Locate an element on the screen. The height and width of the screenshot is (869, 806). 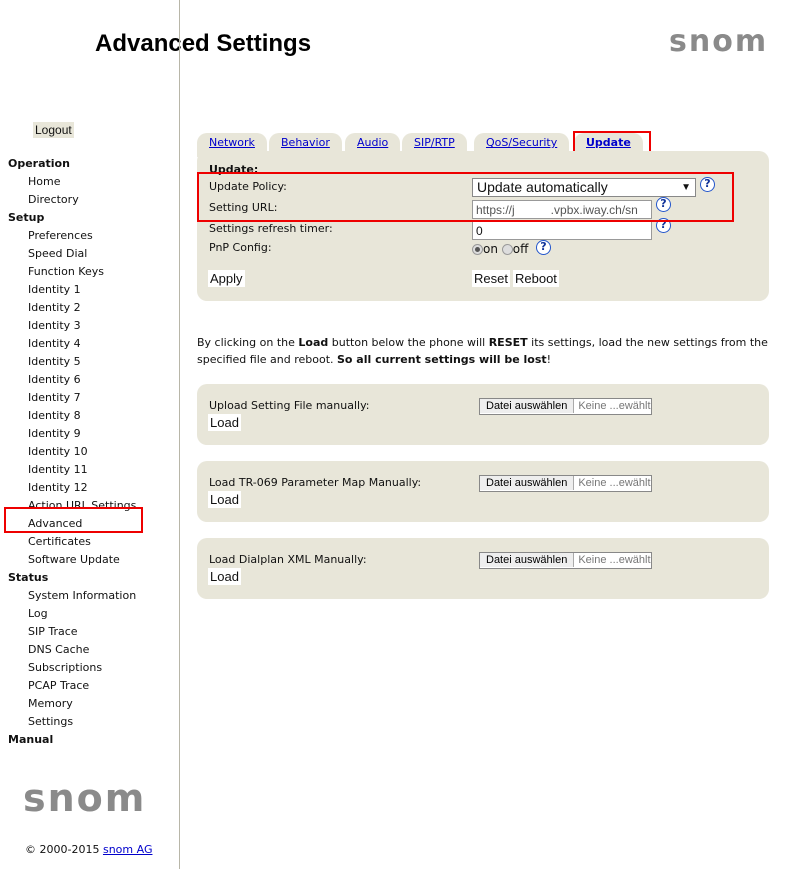
reset-button: Reset is located at coordinates (491, 278).